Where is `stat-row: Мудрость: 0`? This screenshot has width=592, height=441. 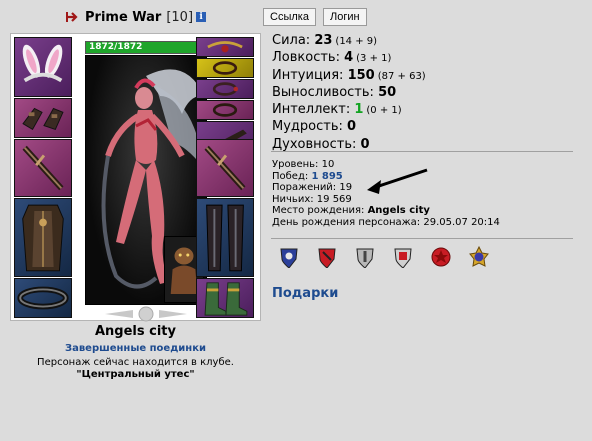
stat-row: Мудрость: 0 is located at coordinates (349, 127).